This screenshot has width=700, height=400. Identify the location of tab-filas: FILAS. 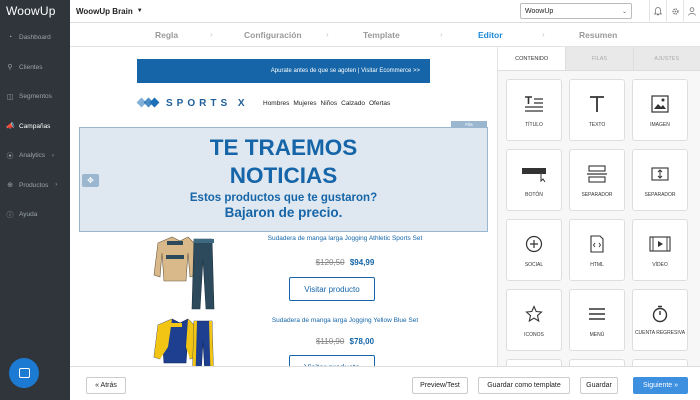
(599, 58).